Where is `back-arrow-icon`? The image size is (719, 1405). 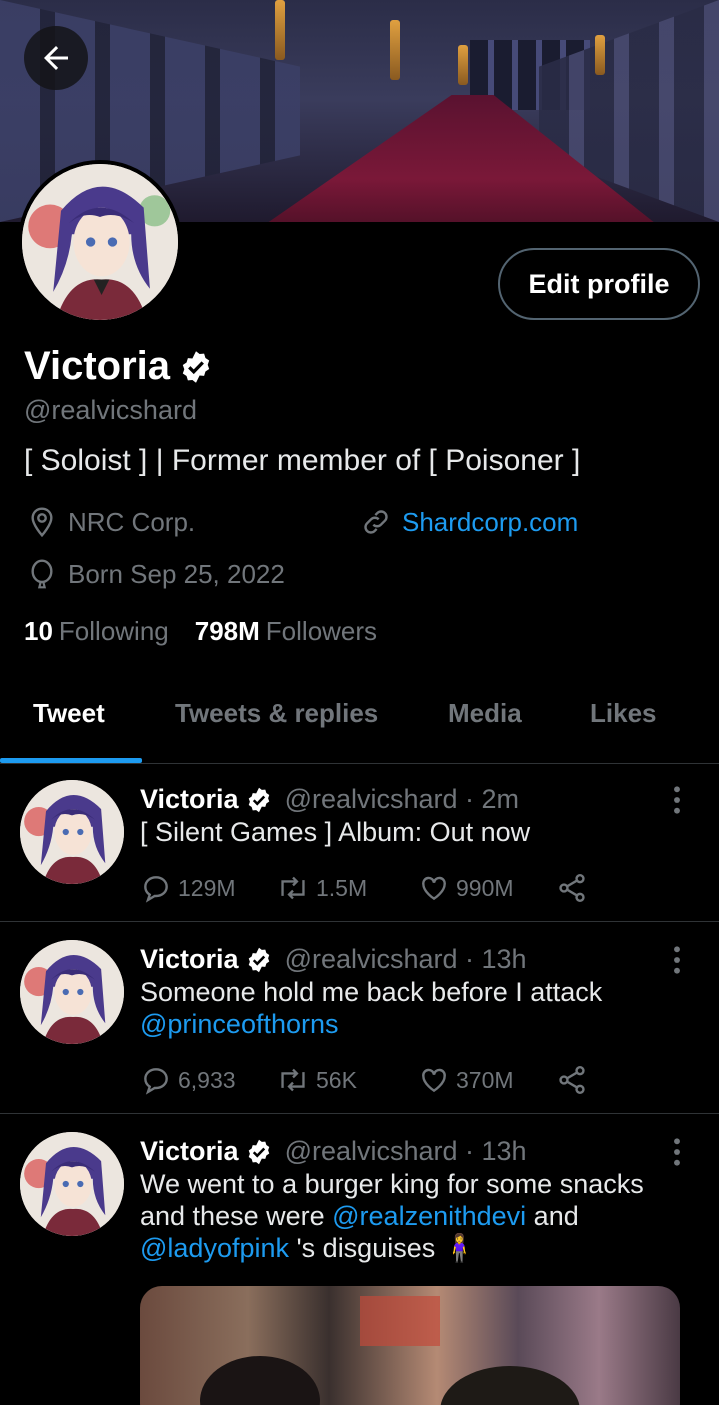 back-arrow-icon is located at coordinates (56, 58).